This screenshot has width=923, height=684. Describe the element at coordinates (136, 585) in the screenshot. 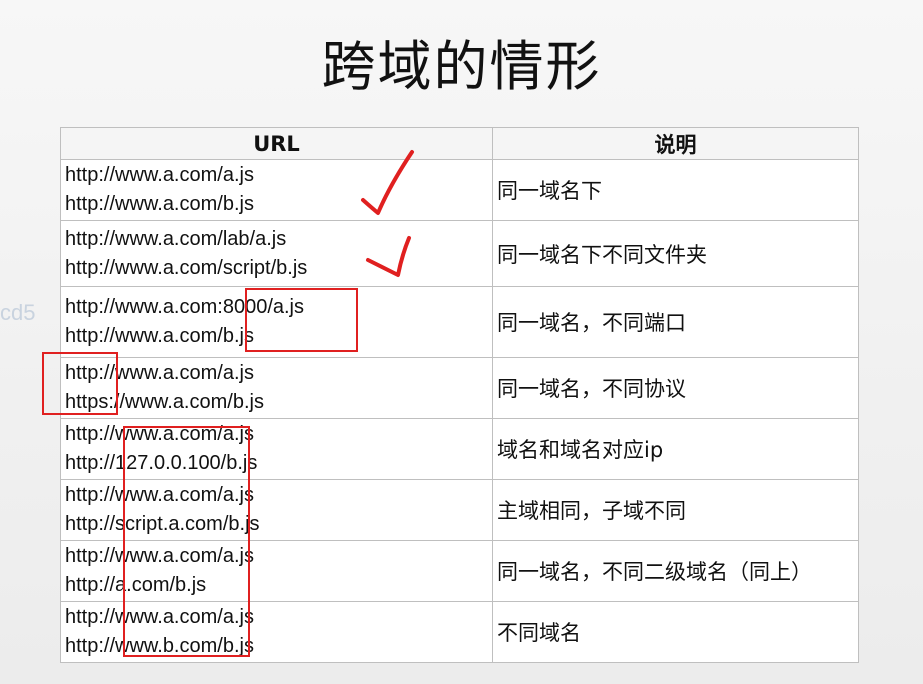

I see `url-second: http://a.com/b.js` at that location.